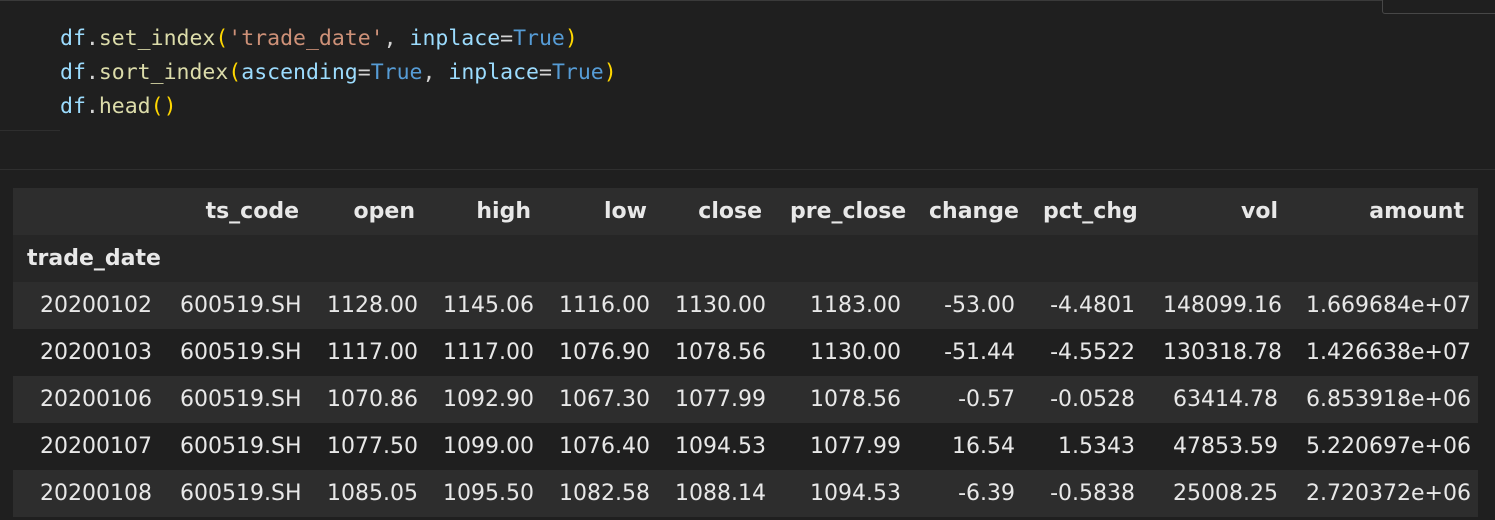  I want to click on row-index-label: 20200107, so click(89, 446).